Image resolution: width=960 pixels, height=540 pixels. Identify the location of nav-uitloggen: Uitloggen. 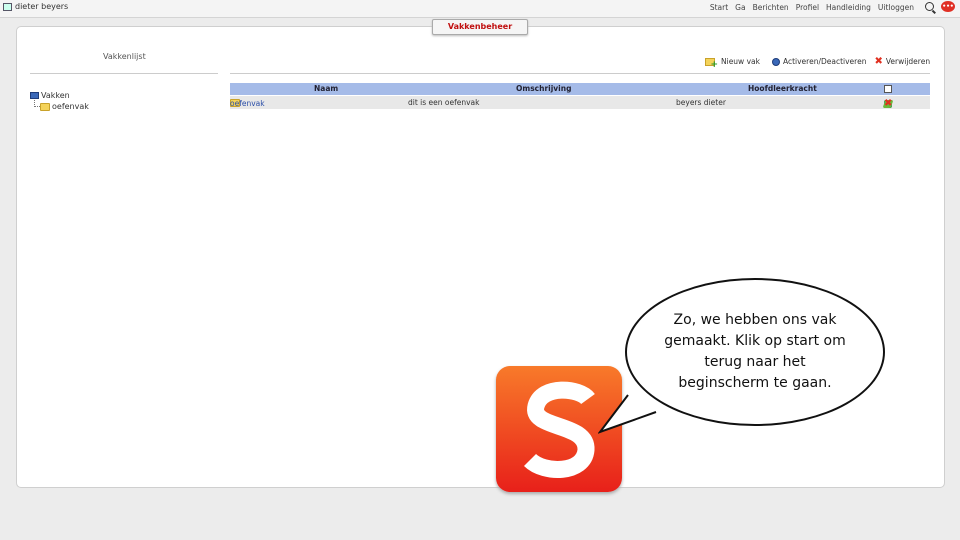
(896, 7).